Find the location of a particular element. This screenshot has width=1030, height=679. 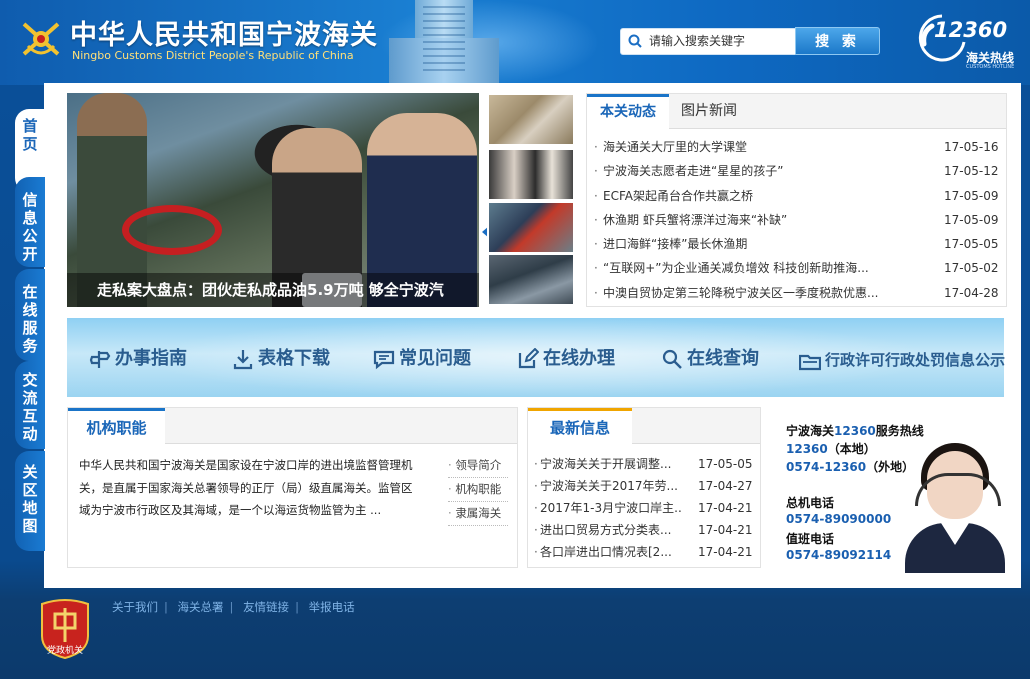

news-item: · “互联网+”为企业通关减负增效 科技创新助推海... 17-05-02 is located at coordinates (796, 268).